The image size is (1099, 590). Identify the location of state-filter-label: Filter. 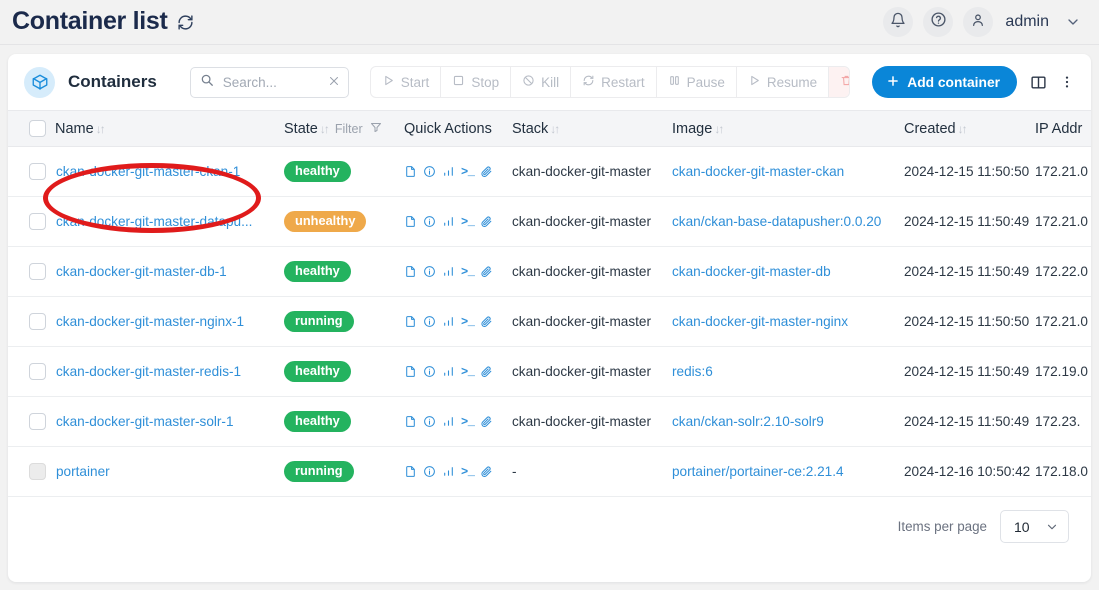
(349, 129).